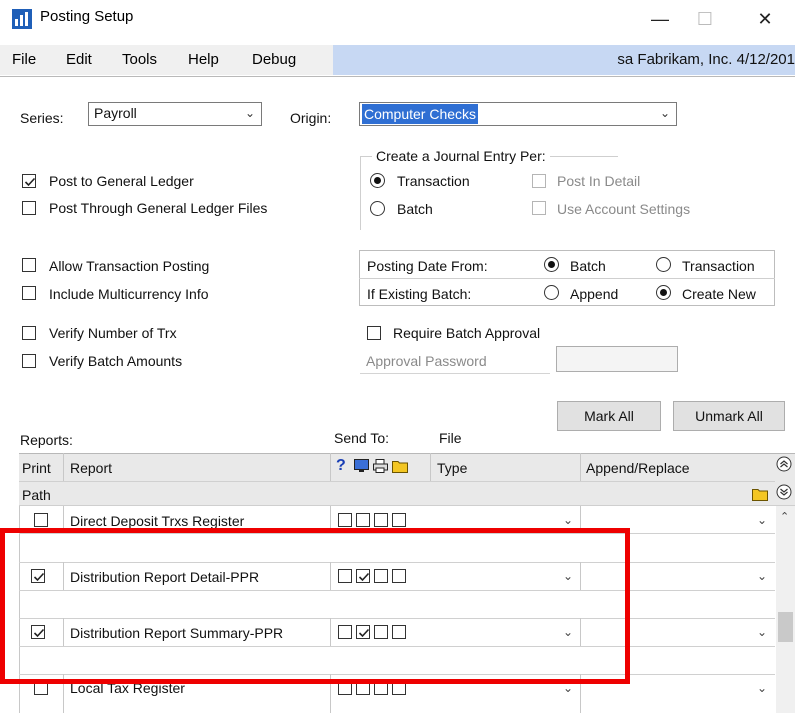  Describe the element at coordinates (784, 516) in the screenshot. I see `scroll-up-icon: ⌃` at that location.